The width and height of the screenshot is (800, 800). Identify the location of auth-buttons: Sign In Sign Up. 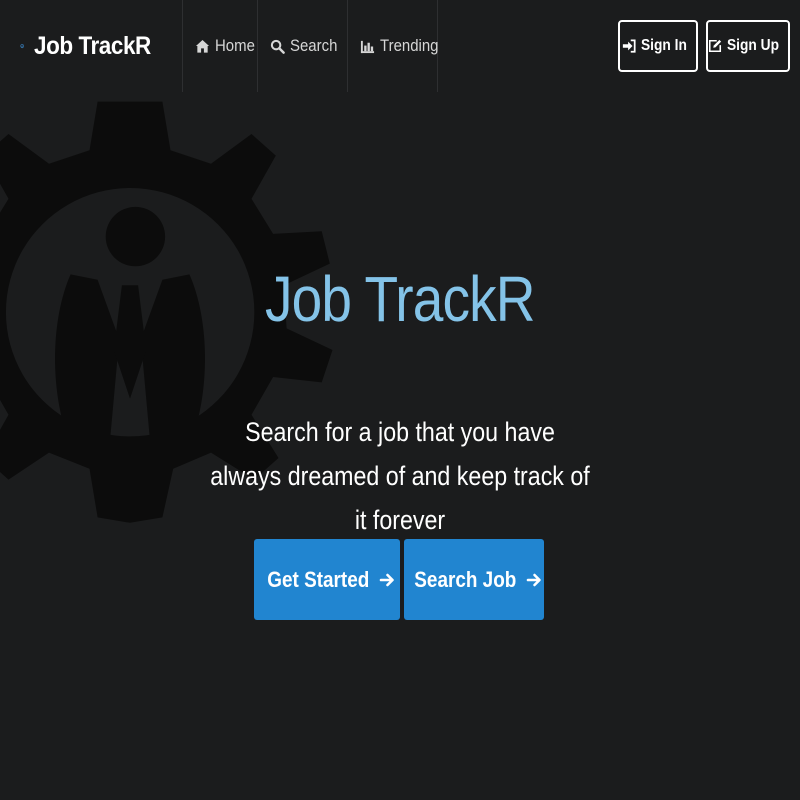
(709, 46).